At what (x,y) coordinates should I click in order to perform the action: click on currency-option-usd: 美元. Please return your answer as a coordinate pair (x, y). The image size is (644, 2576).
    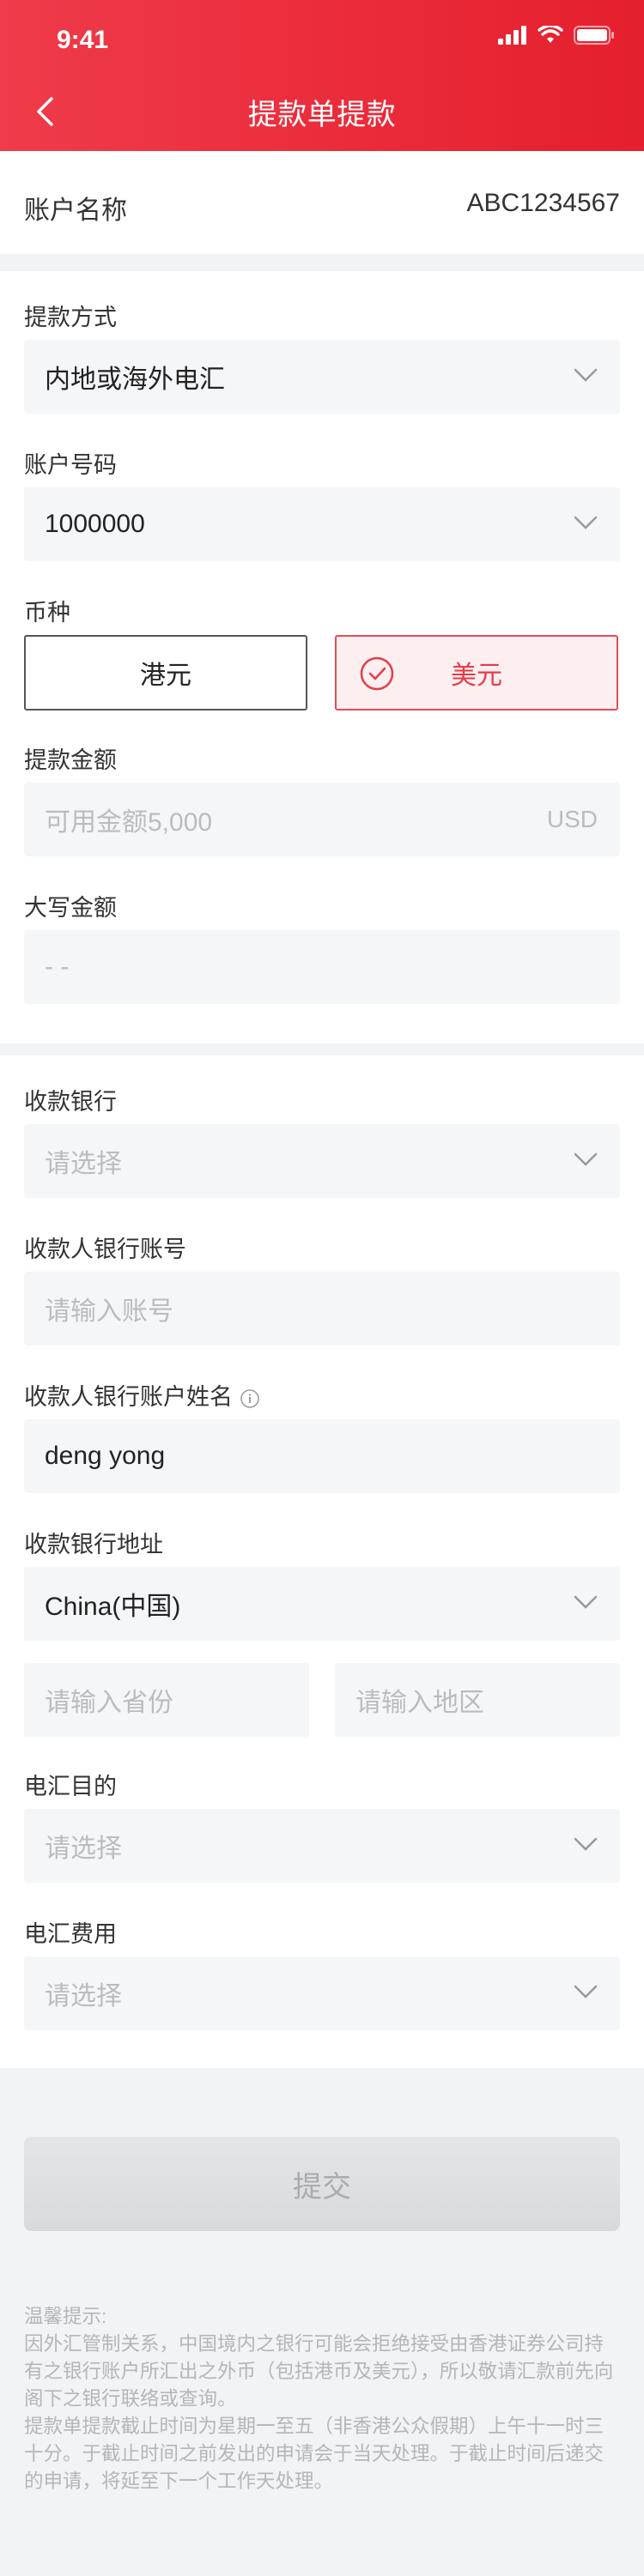
    Looking at the image, I should click on (477, 673).